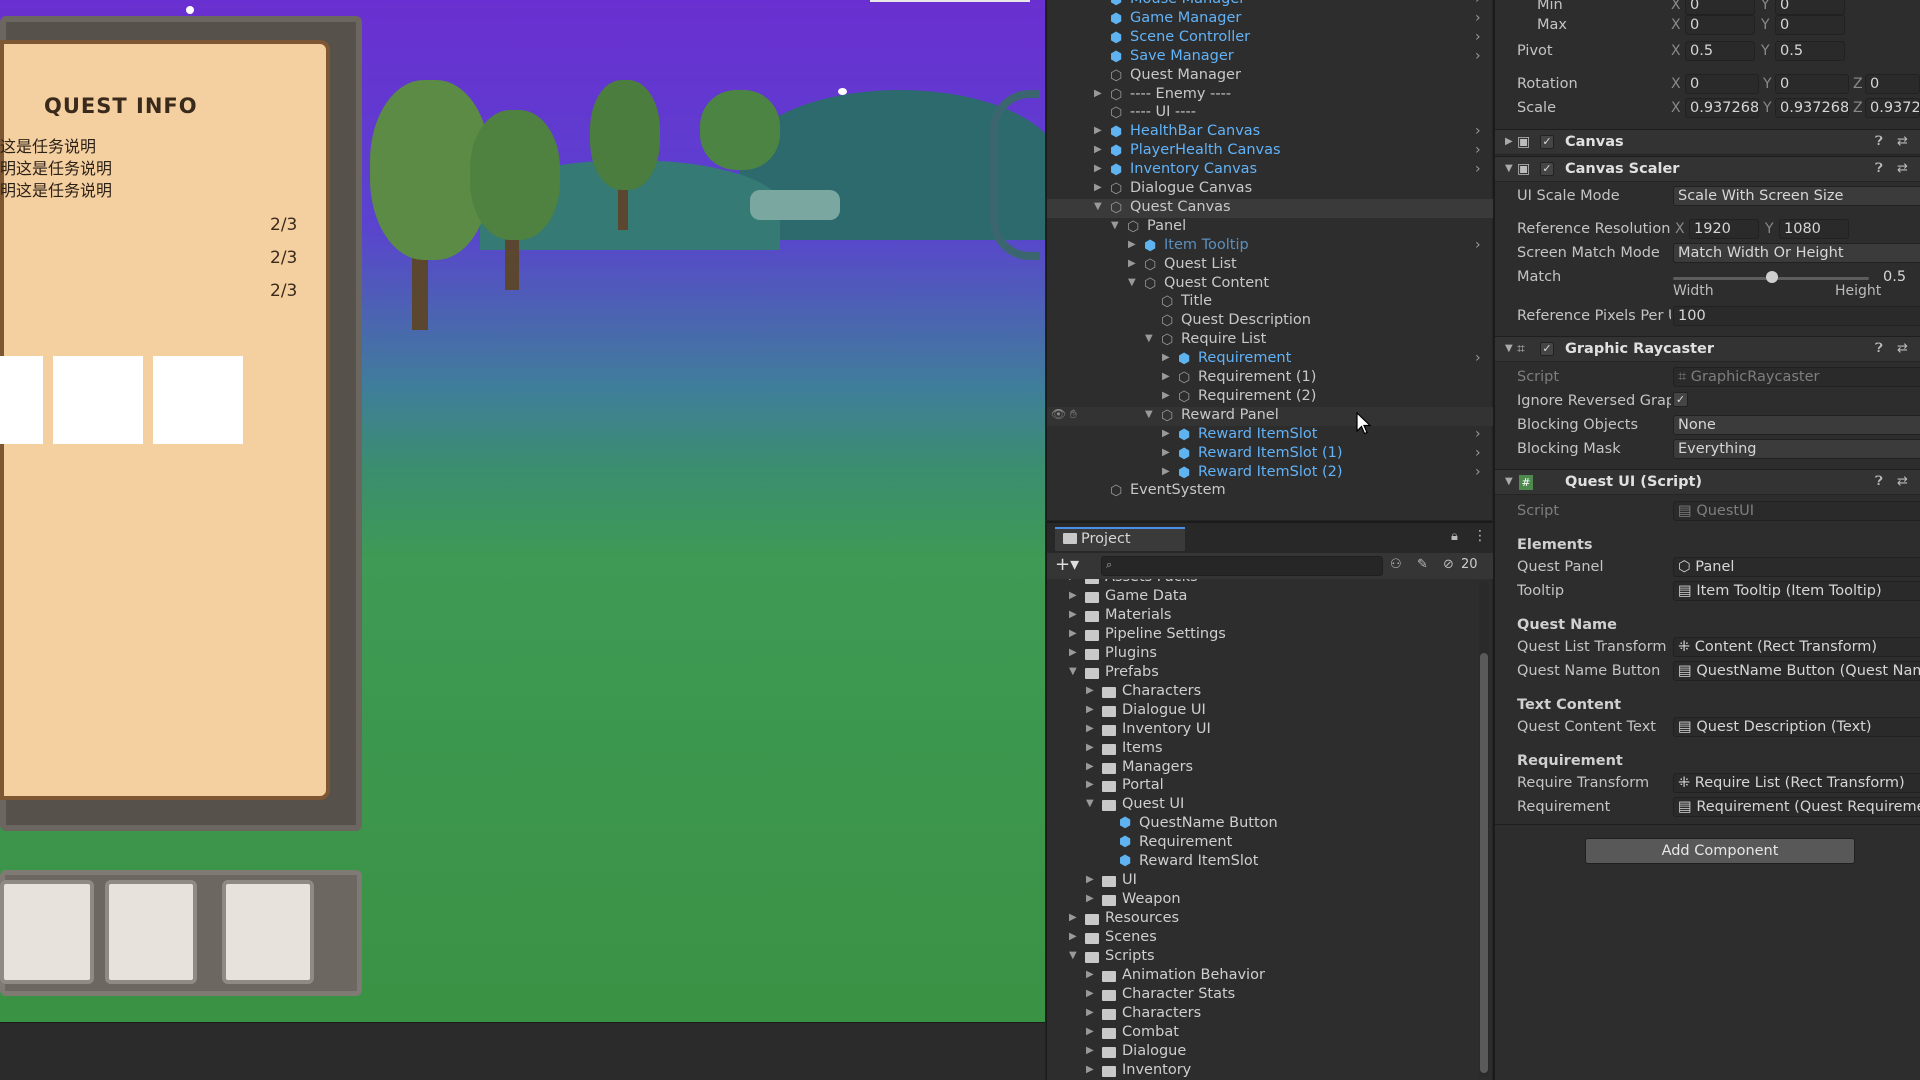  Describe the element at coordinates (1242, 566) in the screenshot. I see `project-search-input: ⌕` at that location.